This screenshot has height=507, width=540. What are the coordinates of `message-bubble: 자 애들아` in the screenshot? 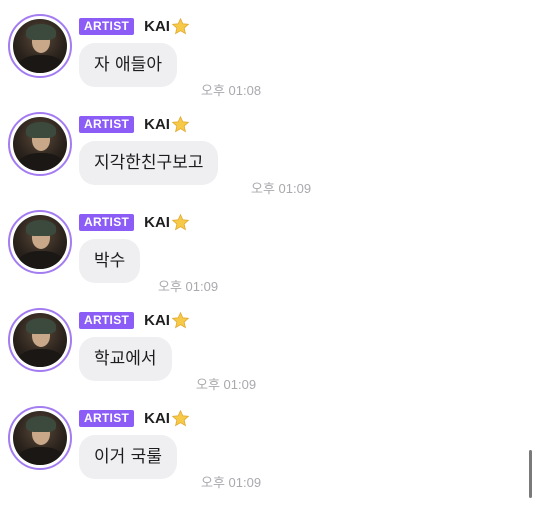 It's located at (128, 65).